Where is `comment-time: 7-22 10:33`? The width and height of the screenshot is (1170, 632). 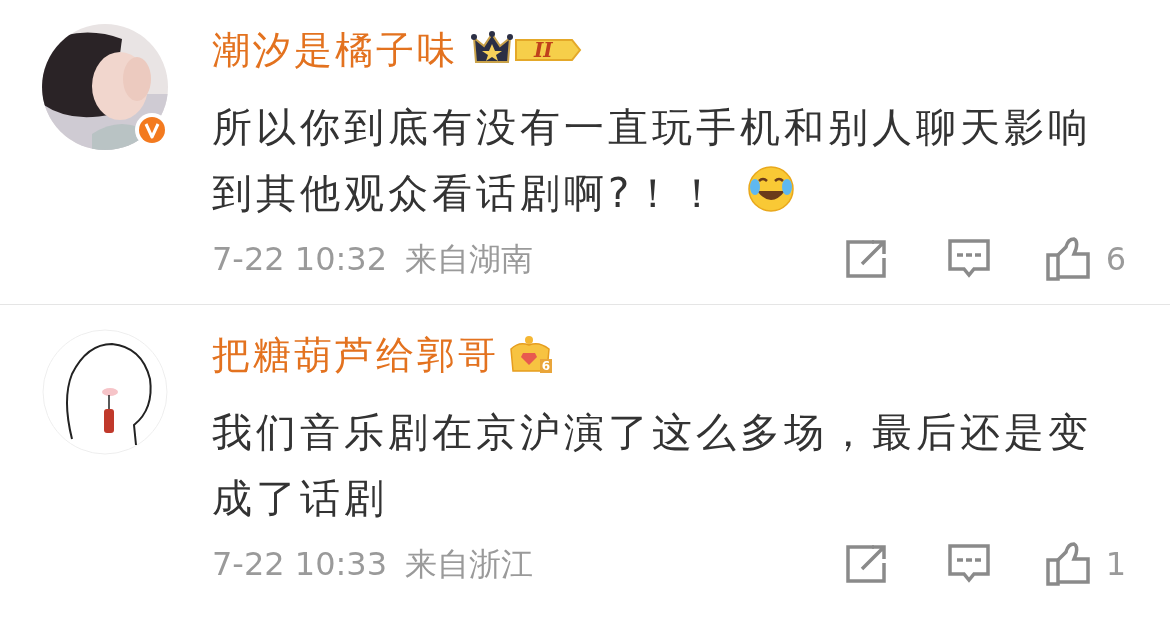 comment-time: 7-22 10:33 is located at coordinates (299, 564).